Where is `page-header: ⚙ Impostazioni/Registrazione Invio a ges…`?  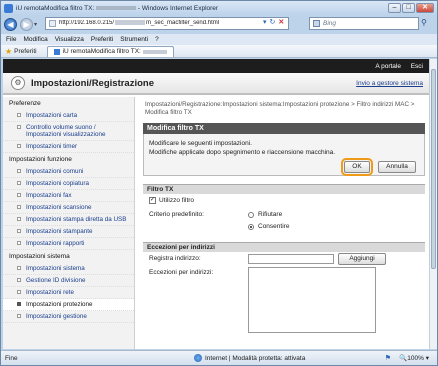 page-header: ⚙ Impostazioni/Registrazione Invio a ges… is located at coordinates (216, 84).